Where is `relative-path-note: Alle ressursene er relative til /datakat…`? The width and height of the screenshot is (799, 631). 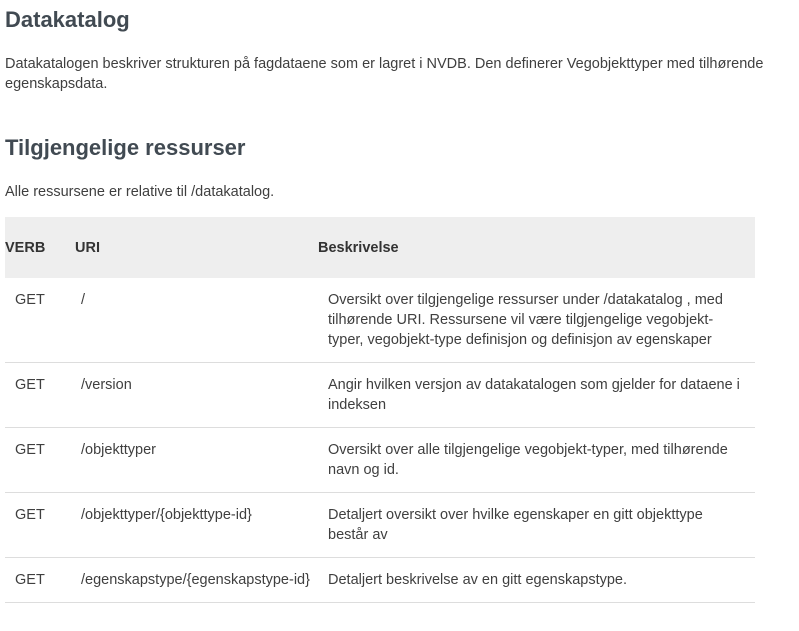
relative-path-note: Alle ressursene er relative til /datakat… is located at coordinates (140, 192).